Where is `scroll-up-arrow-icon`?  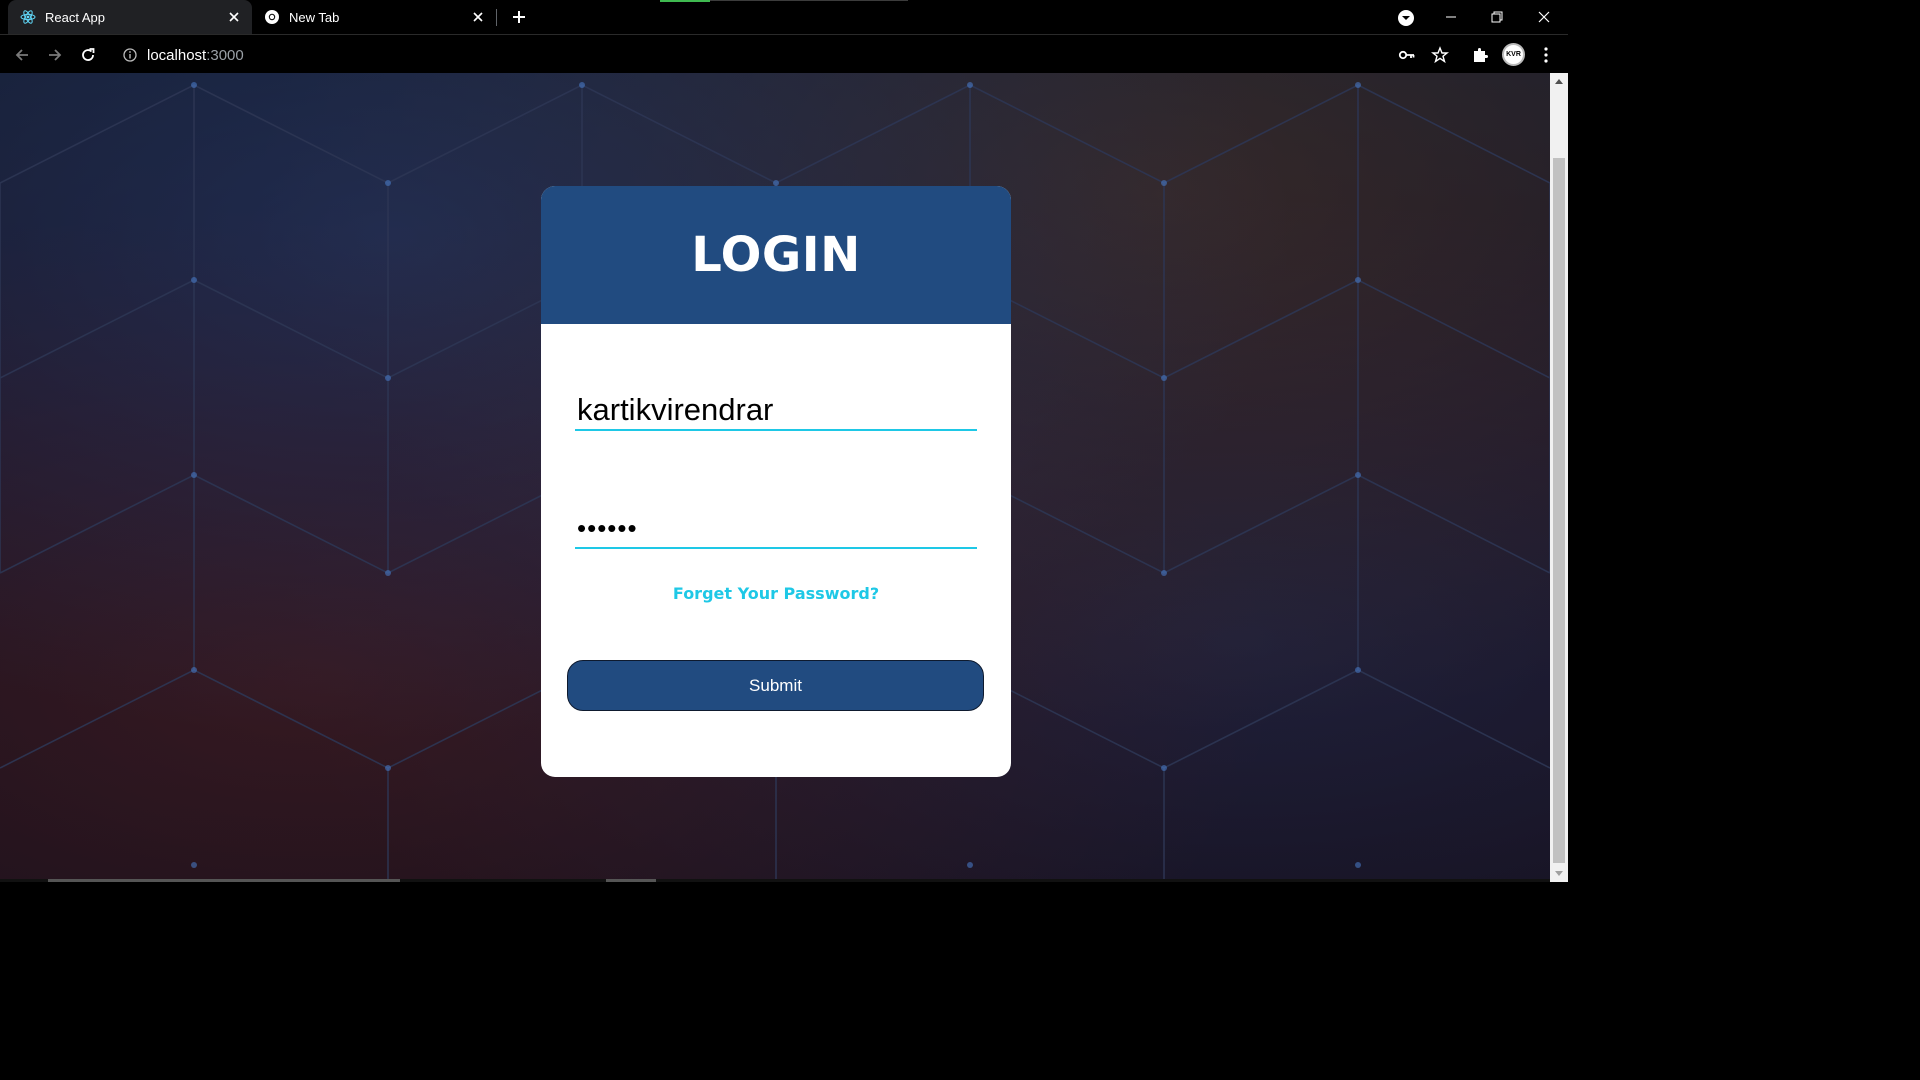 scroll-up-arrow-icon is located at coordinates (1559, 81).